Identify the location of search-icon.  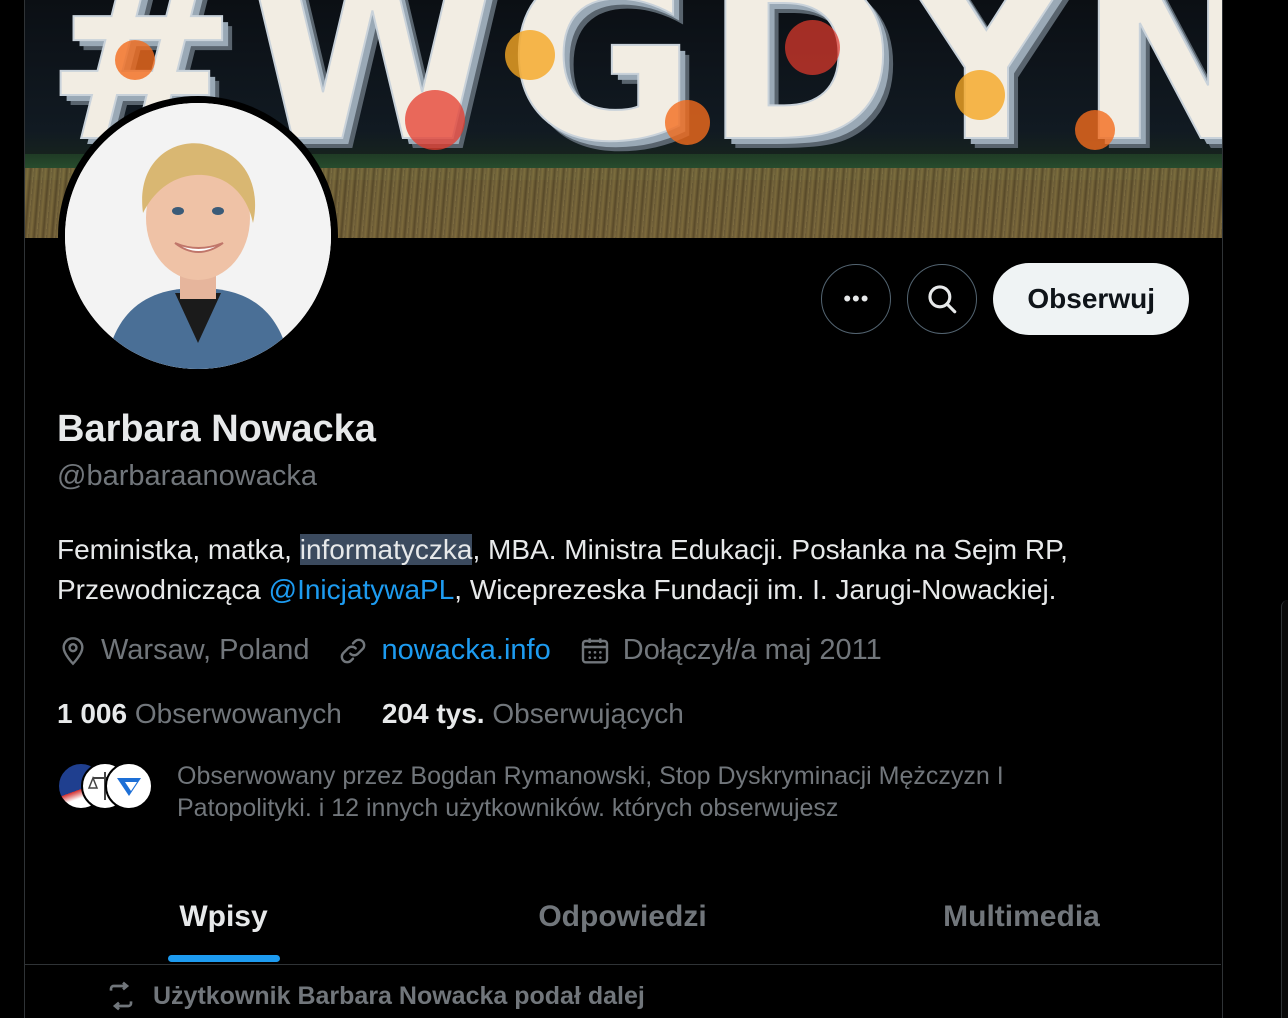
(942, 299).